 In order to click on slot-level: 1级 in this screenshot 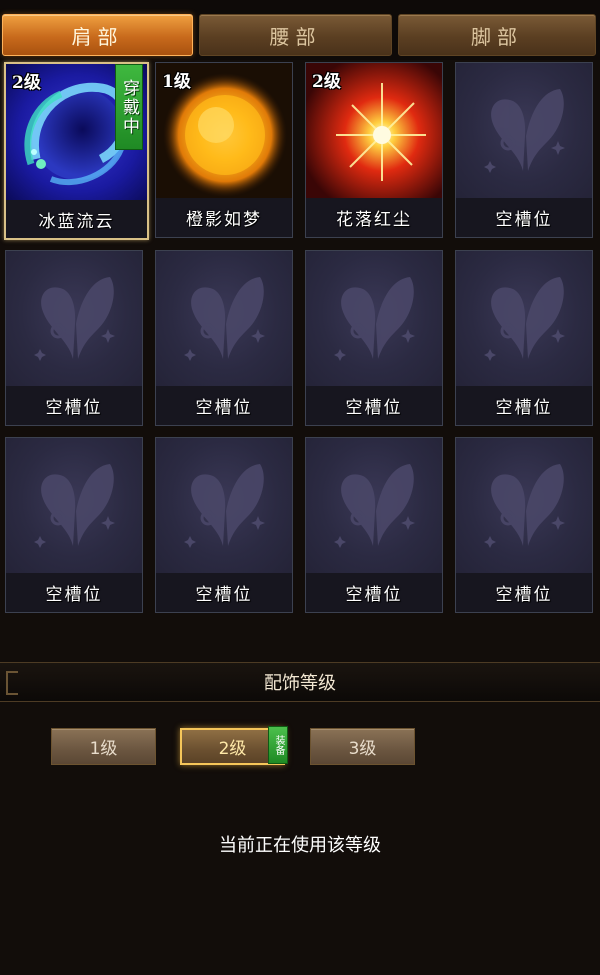, I will do `click(176, 82)`.